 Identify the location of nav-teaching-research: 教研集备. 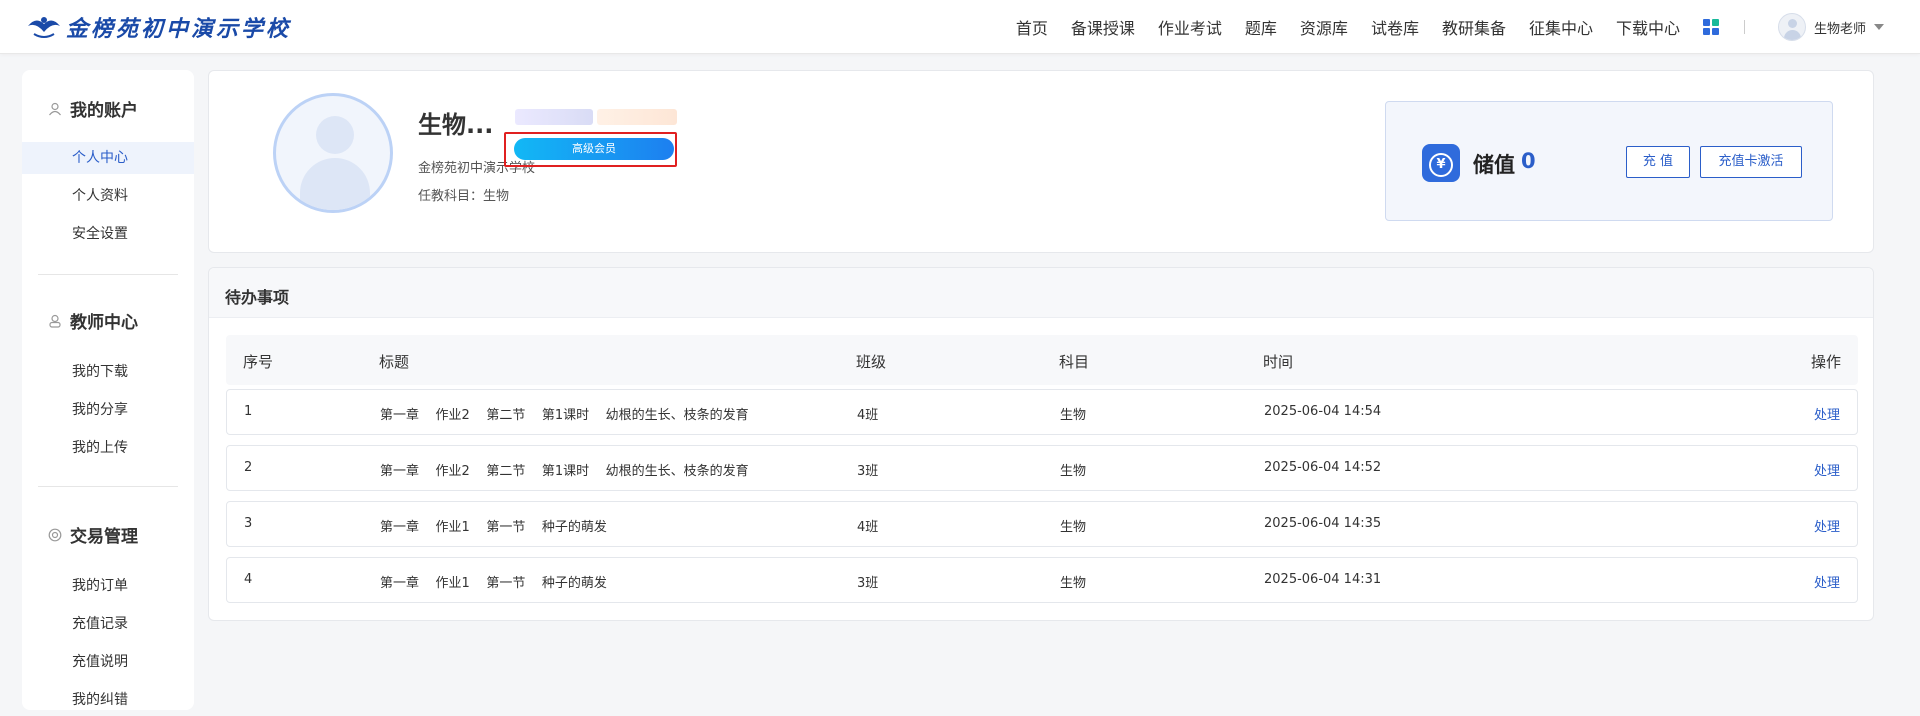
(1474, 27).